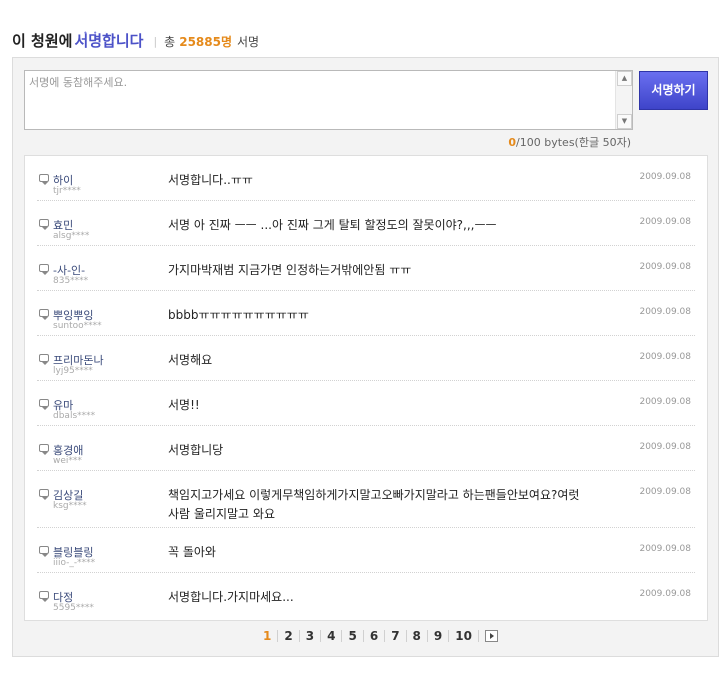 The height and width of the screenshot is (677, 721). What do you see at coordinates (290, 270) in the screenshot?
I see `signature-message: 가지마박재범 지금가면 인정하는거밖에안됨 ㅠㅠ` at bounding box center [290, 270].